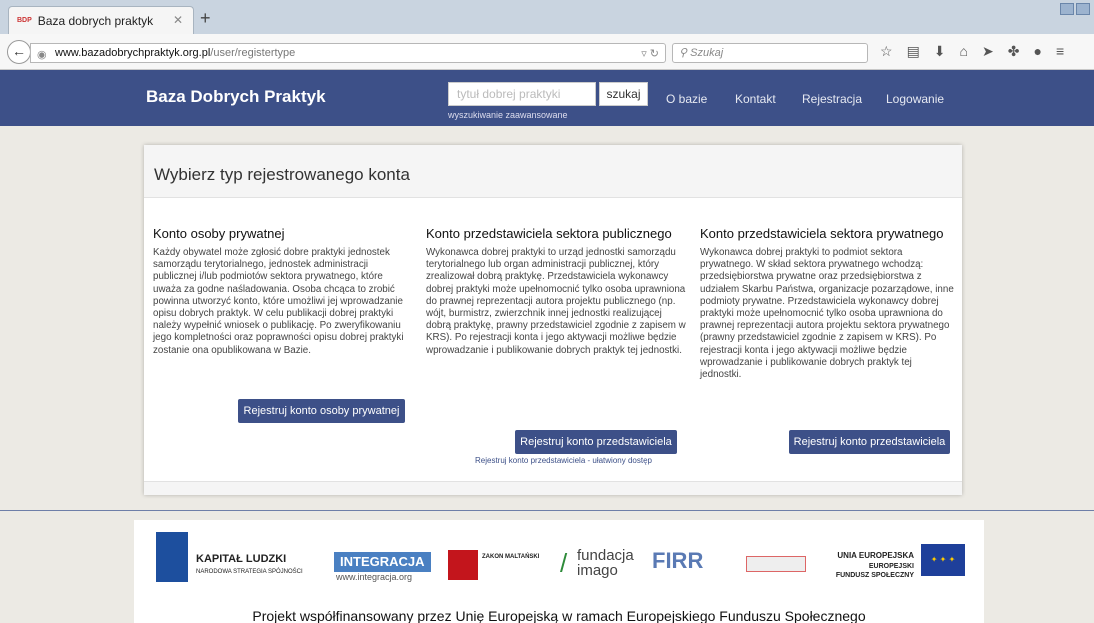 The height and width of the screenshot is (623, 1094). Describe the element at coordinates (1075, 9) in the screenshot. I see `window-controls` at that location.